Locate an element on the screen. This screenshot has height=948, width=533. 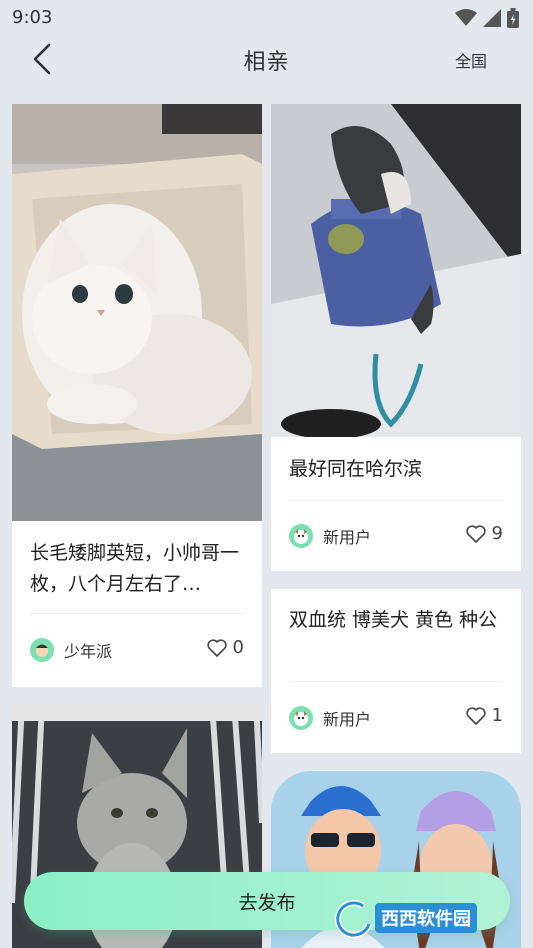
post-card: 双血统 博美犬 黄色 种公 新用户 1 is located at coordinates (396, 671).